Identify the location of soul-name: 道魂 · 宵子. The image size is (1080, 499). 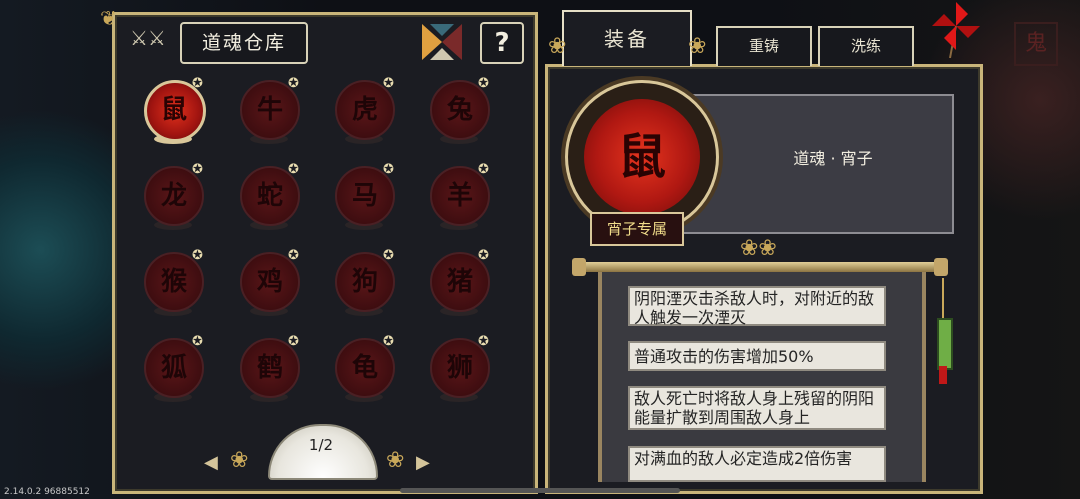
(833, 158).